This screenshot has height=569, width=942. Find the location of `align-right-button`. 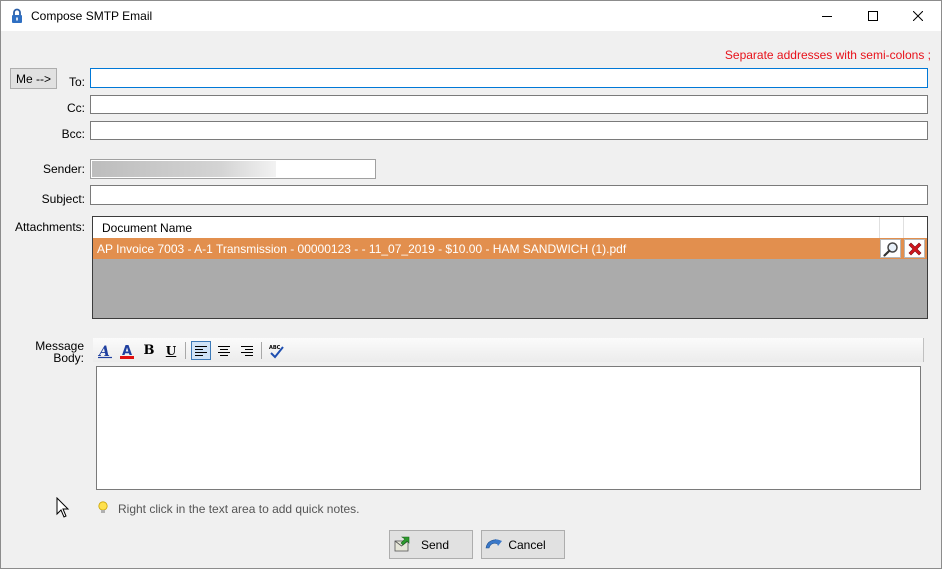

align-right-button is located at coordinates (247, 350).